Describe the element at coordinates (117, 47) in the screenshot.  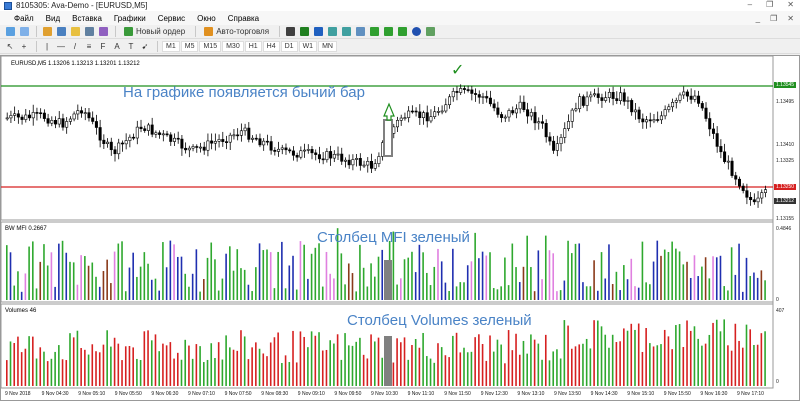
I see `text-tool: A` at that location.